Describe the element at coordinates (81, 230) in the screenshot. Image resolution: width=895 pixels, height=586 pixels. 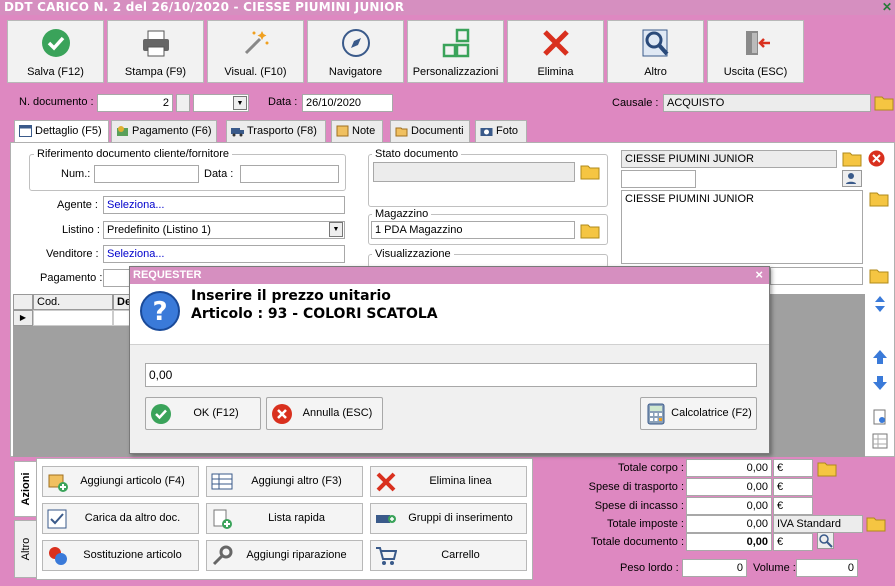
I see `listino-label: Listino :` at that location.